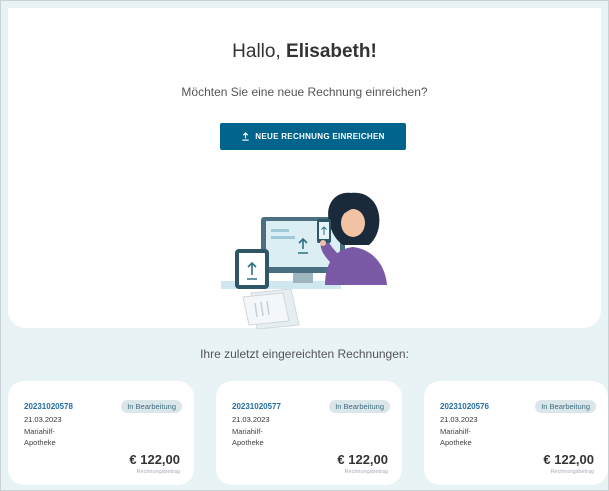 This screenshot has width=609, height=491. I want to click on upload-icon, so click(245, 136).